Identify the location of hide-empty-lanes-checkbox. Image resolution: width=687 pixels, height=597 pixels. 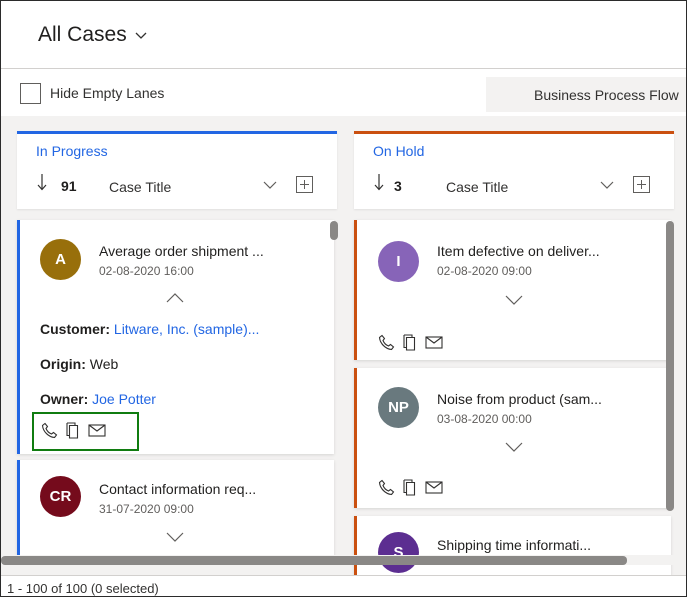
(30, 93).